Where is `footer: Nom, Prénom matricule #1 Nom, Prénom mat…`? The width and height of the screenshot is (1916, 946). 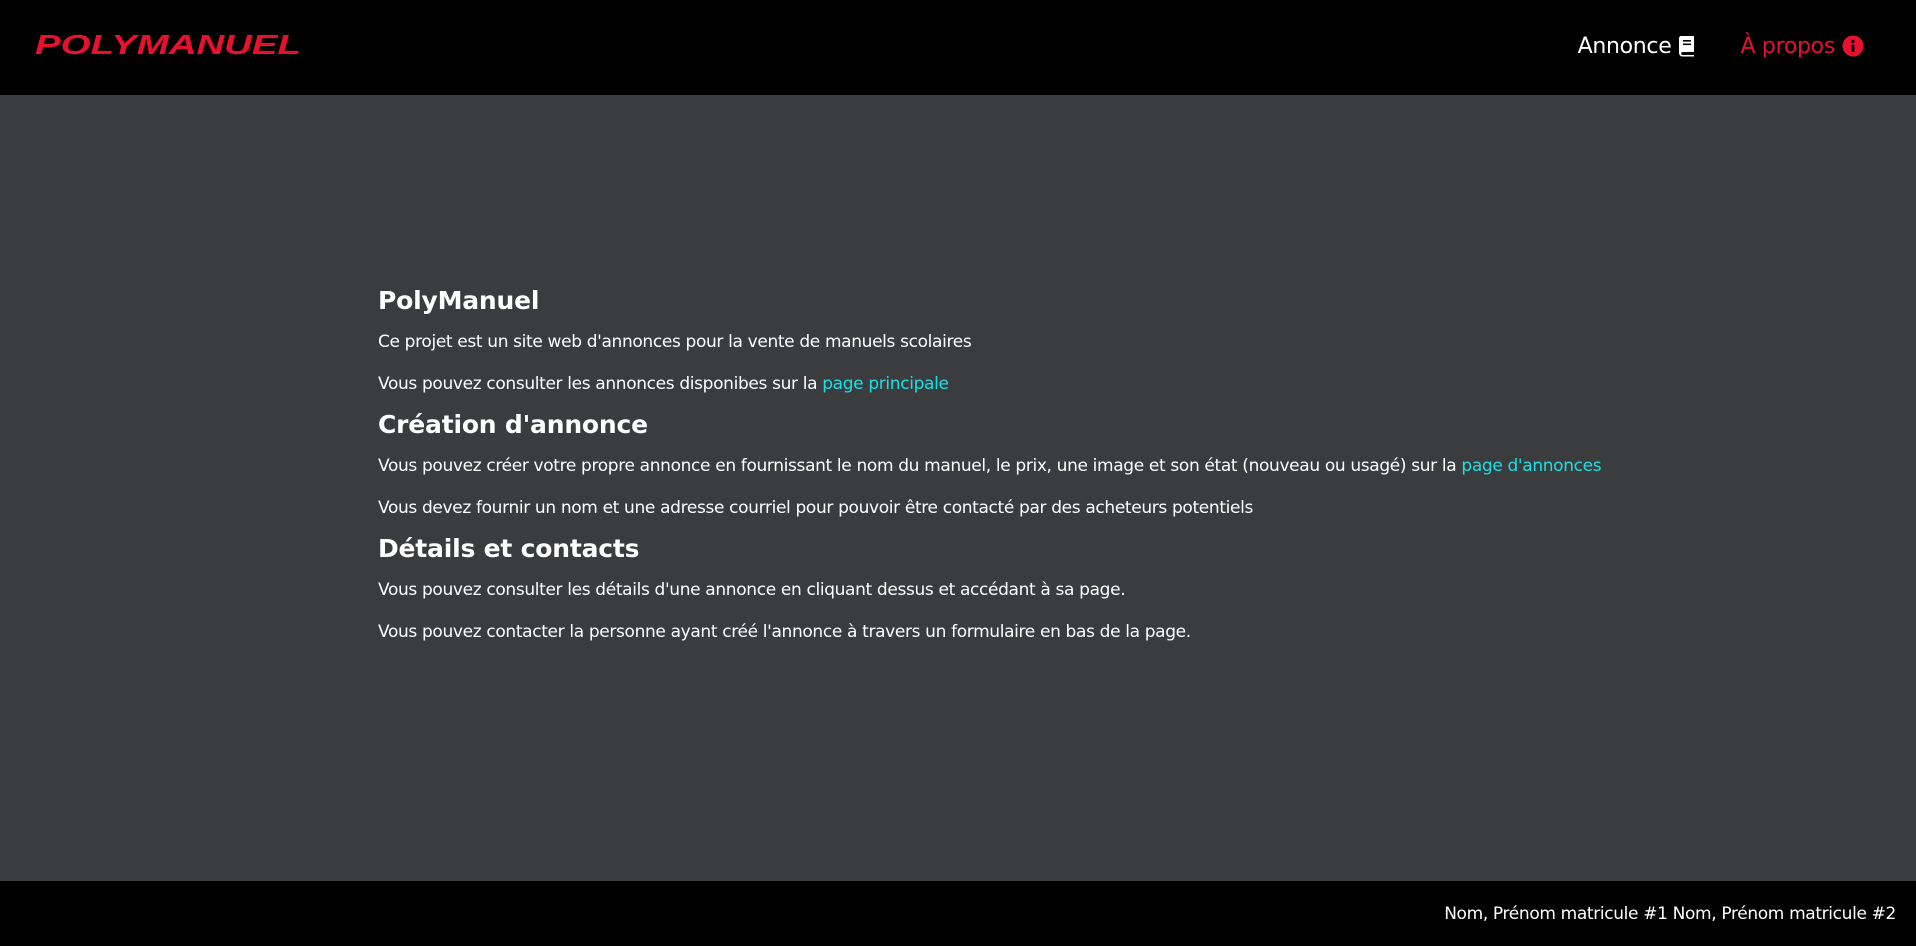
footer: Nom, Prénom matricule #1 Nom, Prénom mat… is located at coordinates (958, 913).